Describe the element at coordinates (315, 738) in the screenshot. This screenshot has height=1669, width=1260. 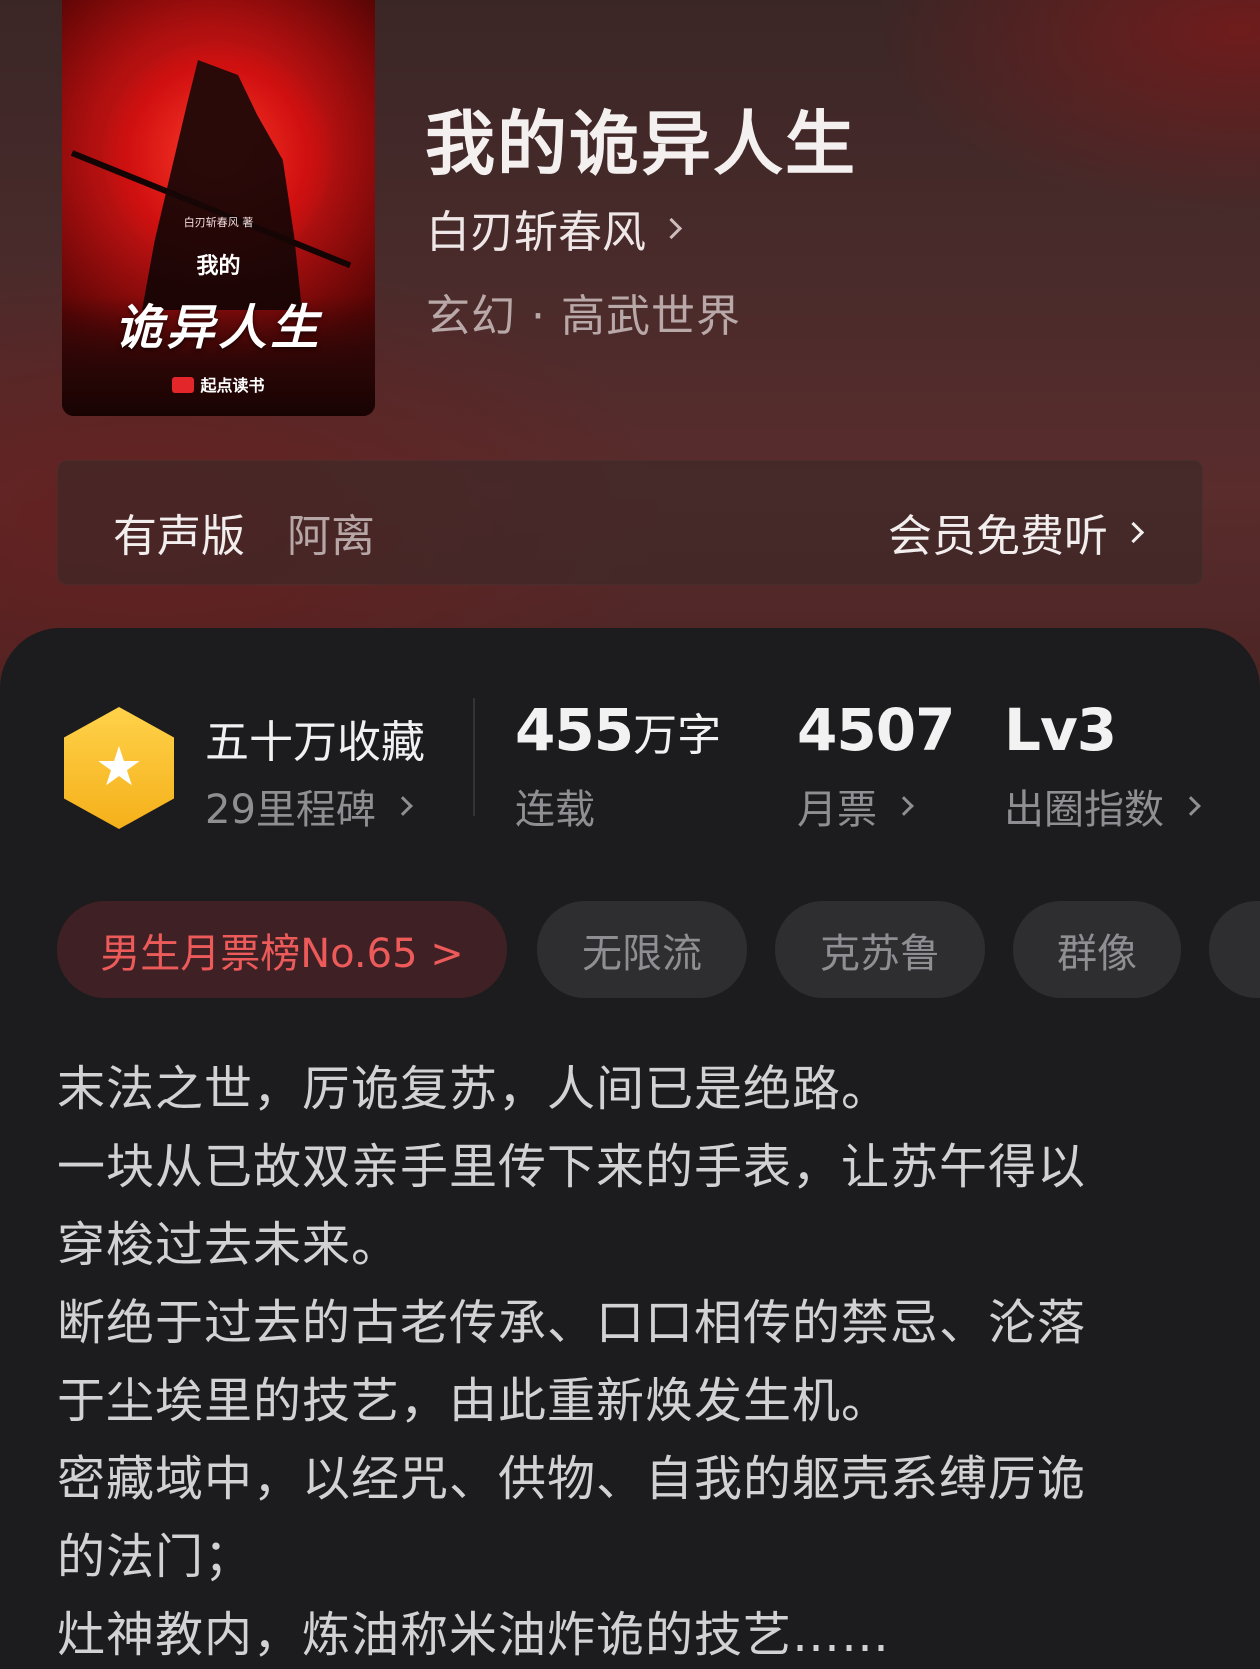
I see `collection-title: 五十万收藏` at that location.